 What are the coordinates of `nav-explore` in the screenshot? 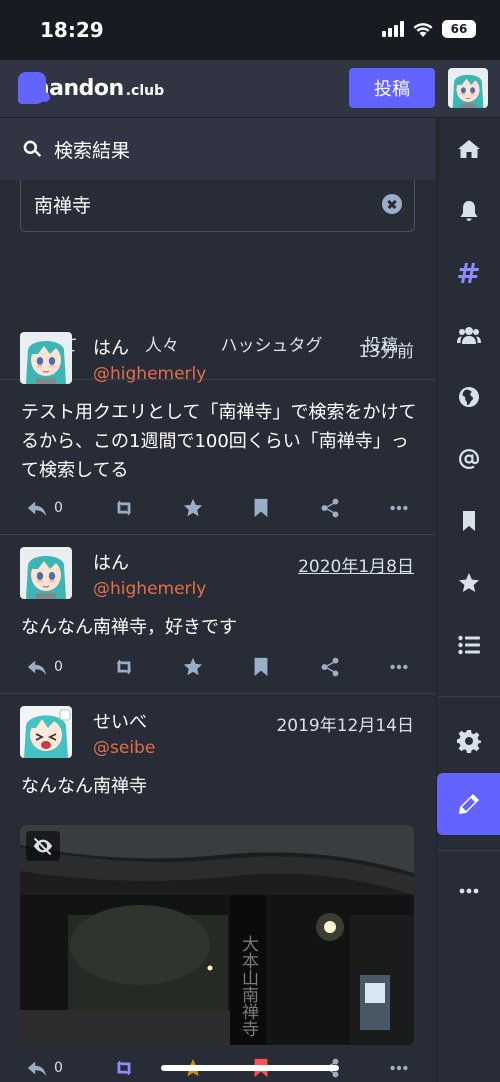 It's located at (468, 273).